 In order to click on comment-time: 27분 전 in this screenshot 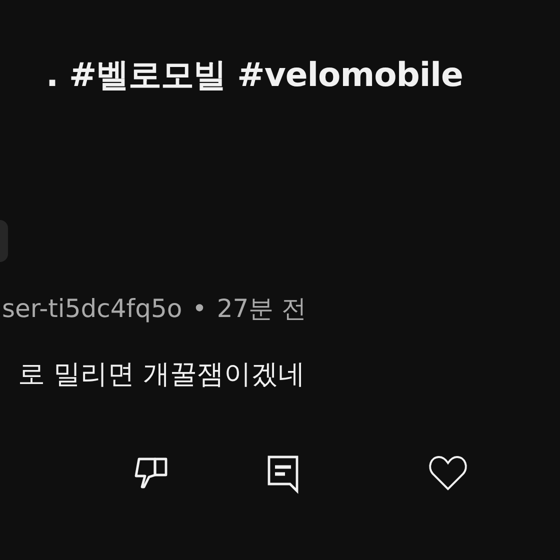, I will do `click(261, 309)`.